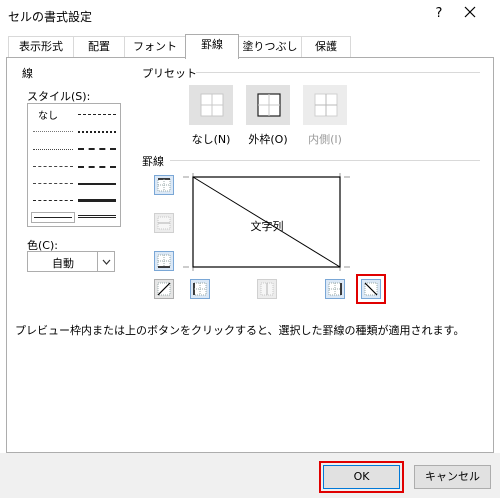 This screenshot has width=500, height=498. I want to click on line-style-medium, so click(97, 184).